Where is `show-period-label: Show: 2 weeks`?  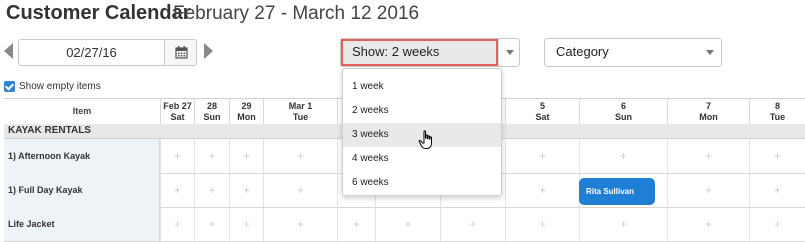 show-period-label: Show: 2 weeks is located at coordinates (396, 51).